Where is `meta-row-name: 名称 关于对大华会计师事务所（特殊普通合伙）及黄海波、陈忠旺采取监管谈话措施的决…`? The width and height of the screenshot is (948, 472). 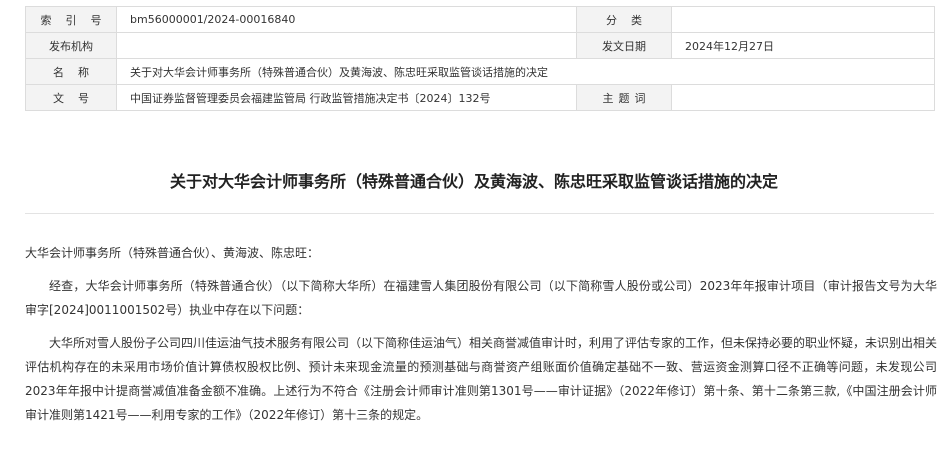
meta-row-name: 名称 关于对大华会计师事务所（特殊普通合伙）及黄海波、陈忠旺采取监管谈话措施的决… is located at coordinates (480, 71).